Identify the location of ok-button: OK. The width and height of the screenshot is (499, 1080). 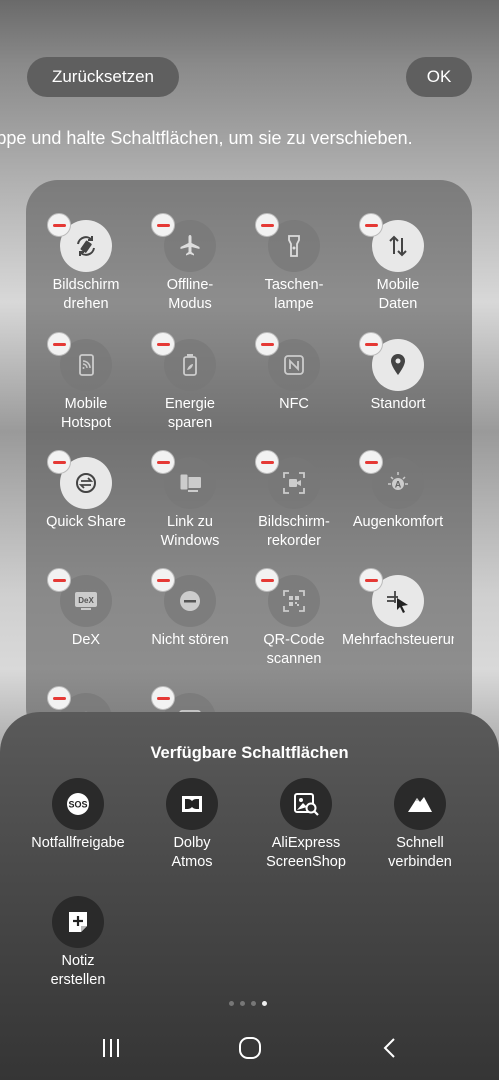
(439, 77).